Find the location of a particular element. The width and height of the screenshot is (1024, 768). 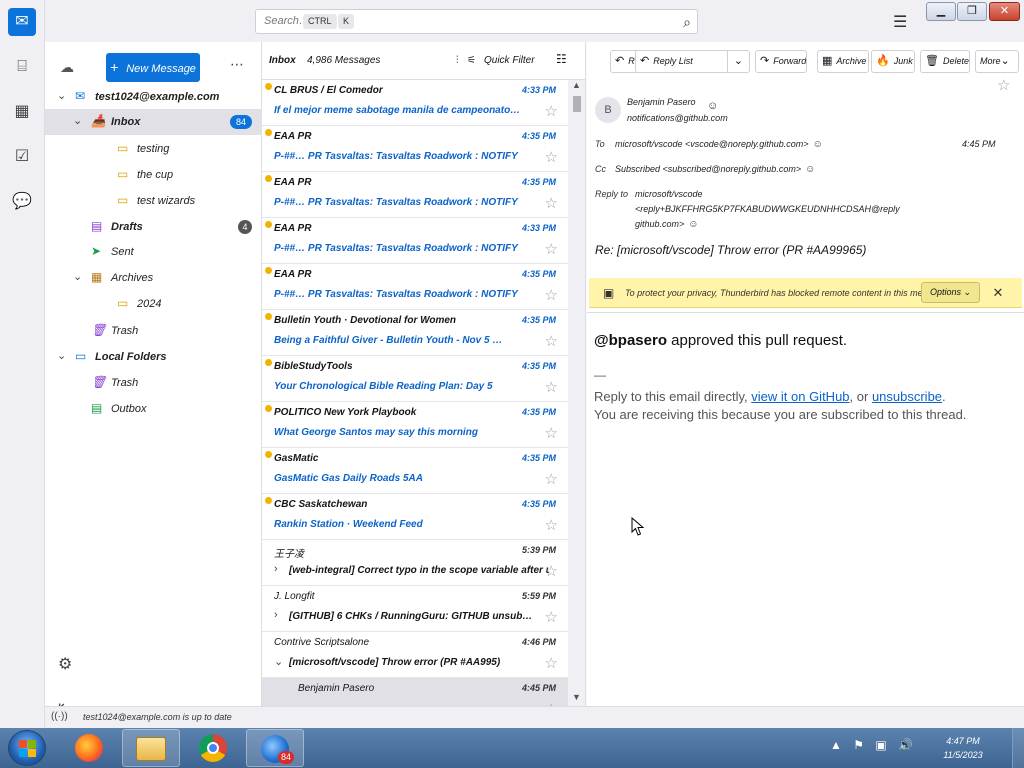

search-input: Search… CTRL K ⌕ is located at coordinates (476, 21).